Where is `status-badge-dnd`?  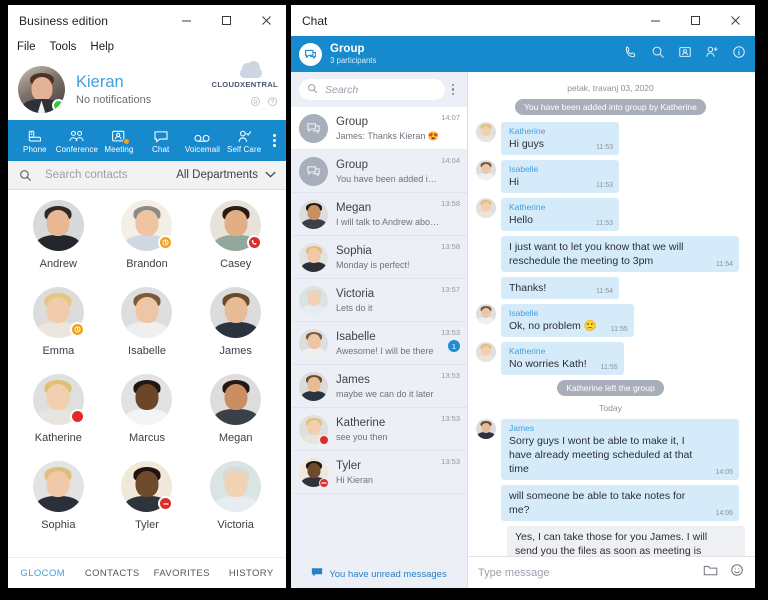
status-badge-dnd is located at coordinates (77, 416).